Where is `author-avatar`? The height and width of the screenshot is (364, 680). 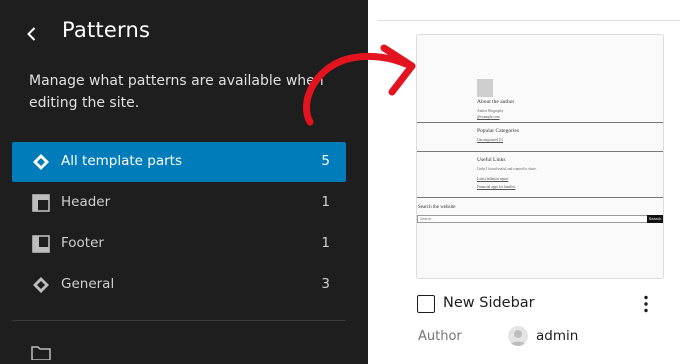
author-avatar is located at coordinates (518, 336).